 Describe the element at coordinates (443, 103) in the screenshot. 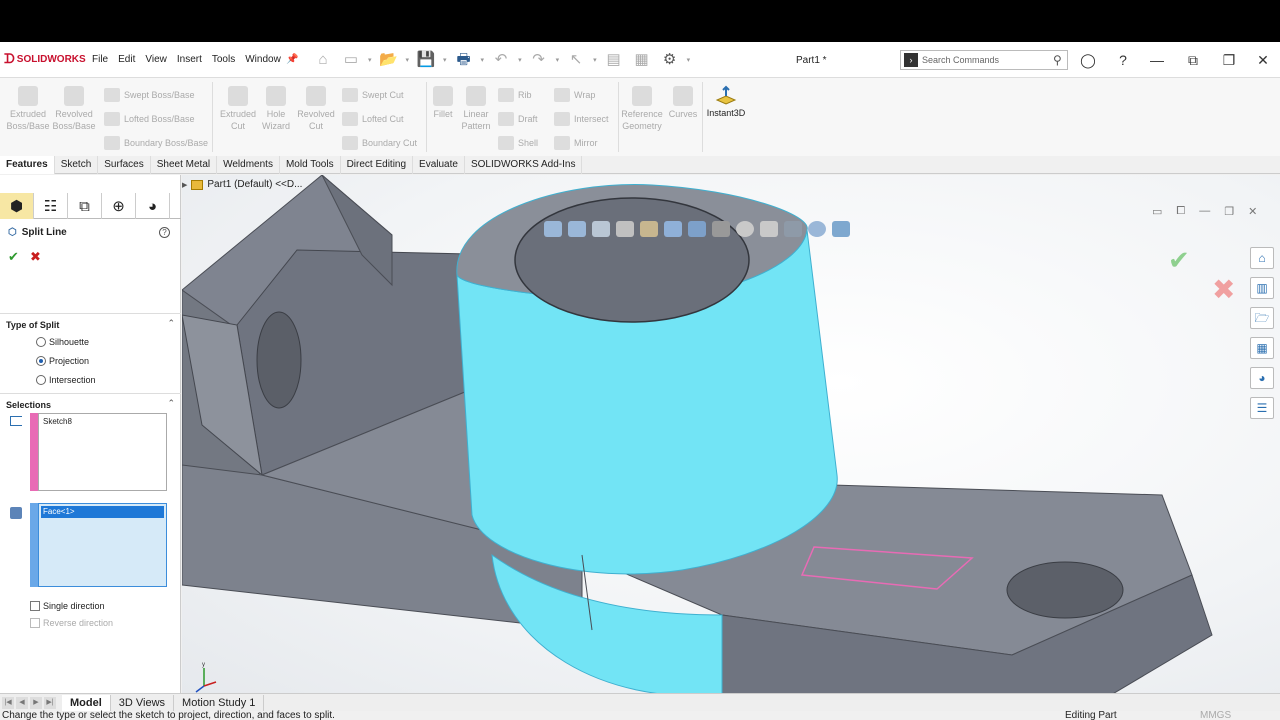

I see `fillet-button: Fillet` at that location.